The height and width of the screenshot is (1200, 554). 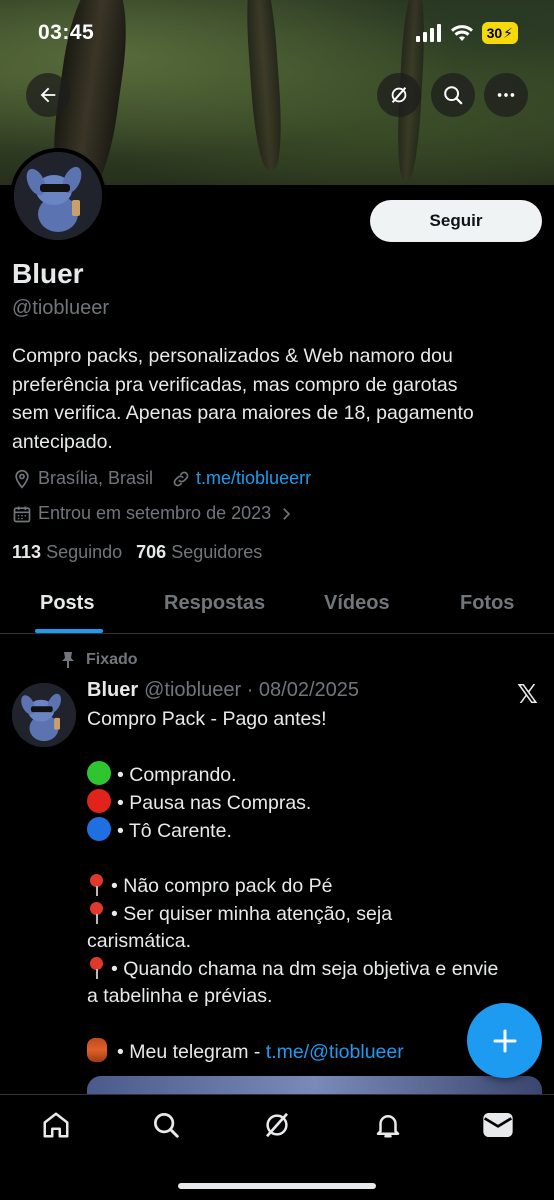 I want to click on profile-avatar, so click(x=58, y=196).